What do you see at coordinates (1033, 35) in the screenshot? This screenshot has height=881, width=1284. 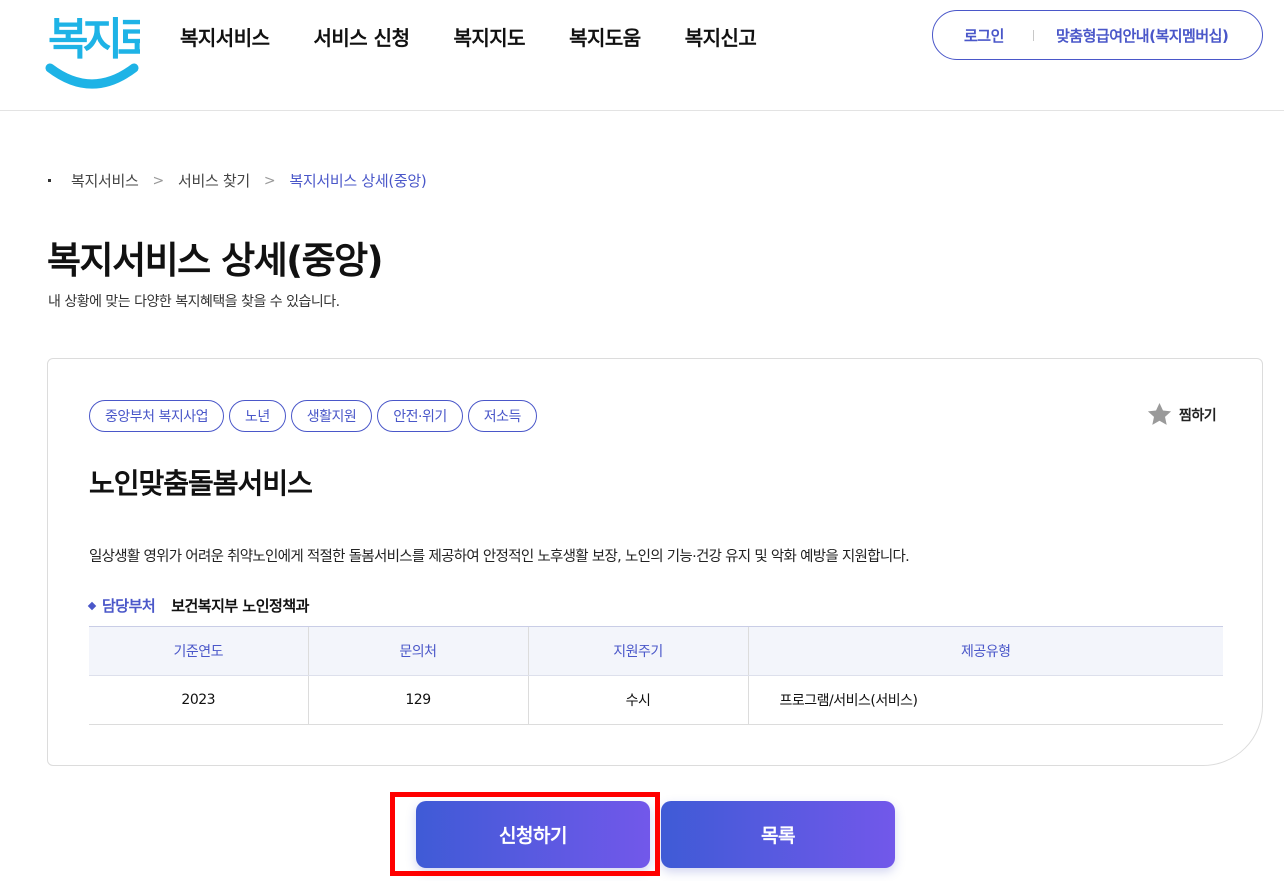 I see `util-divider` at bounding box center [1033, 35].